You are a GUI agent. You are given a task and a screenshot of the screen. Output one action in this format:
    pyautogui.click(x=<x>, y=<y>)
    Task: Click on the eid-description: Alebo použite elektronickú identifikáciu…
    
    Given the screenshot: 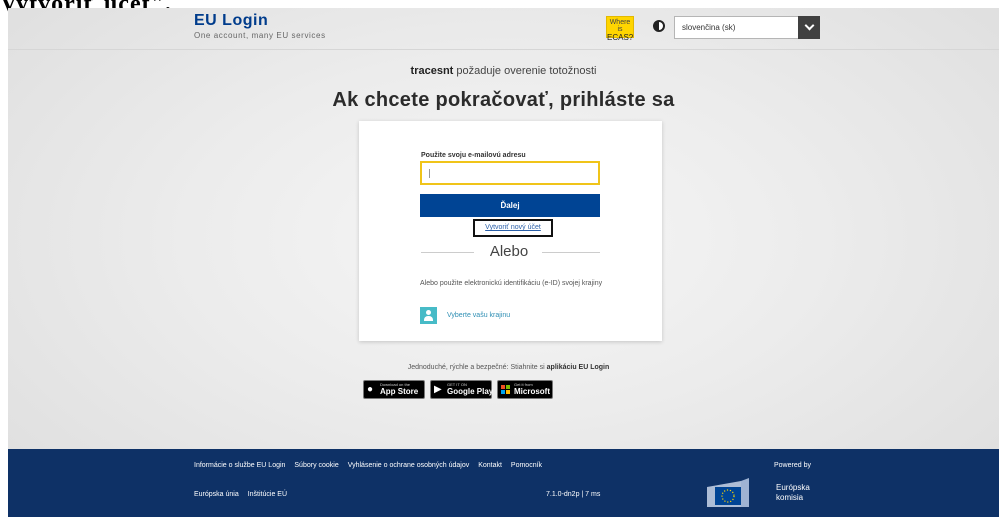 What is the action you would take?
    pyautogui.click(x=511, y=283)
    